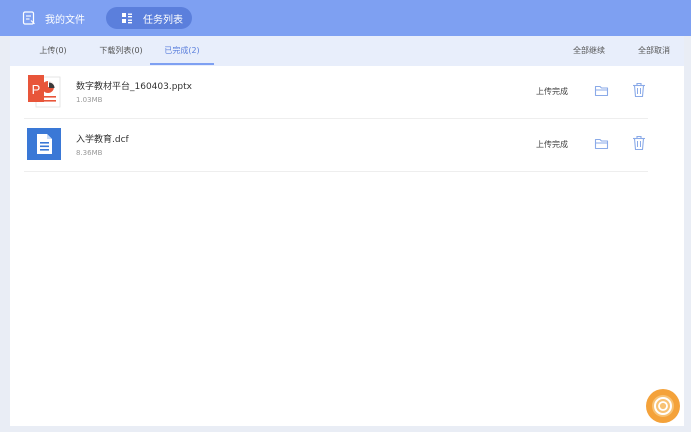 The width and height of the screenshot is (691, 432). What do you see at coordinates (44, 91) in the screenshot?
I see `pptx-file-icon: P` at bounding box center [44, 91].